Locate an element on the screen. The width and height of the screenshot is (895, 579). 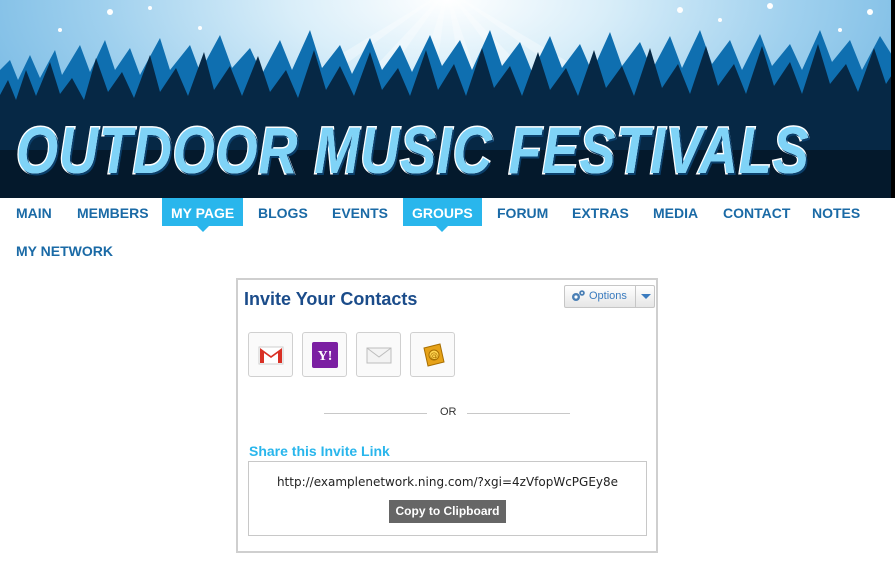
gmail-icon is located at coordinates (271, 355).